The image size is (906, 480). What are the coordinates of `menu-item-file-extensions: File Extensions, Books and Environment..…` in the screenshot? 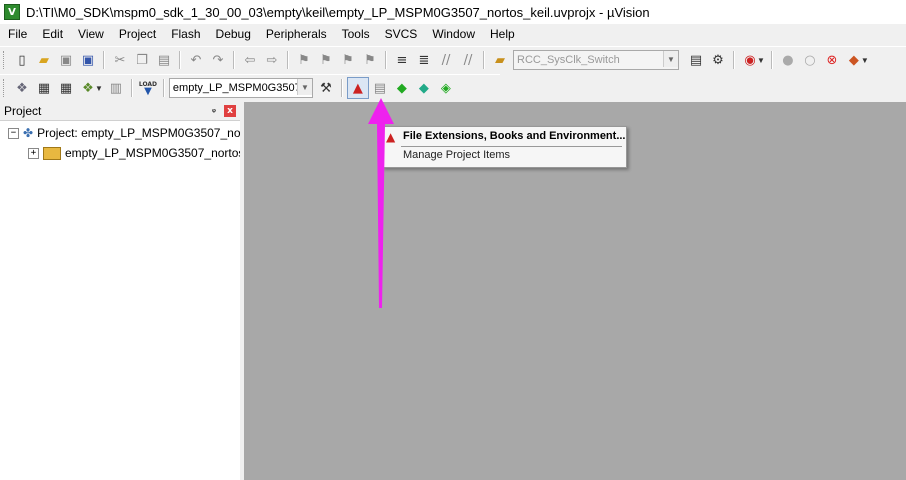 It's located at (514, 136).